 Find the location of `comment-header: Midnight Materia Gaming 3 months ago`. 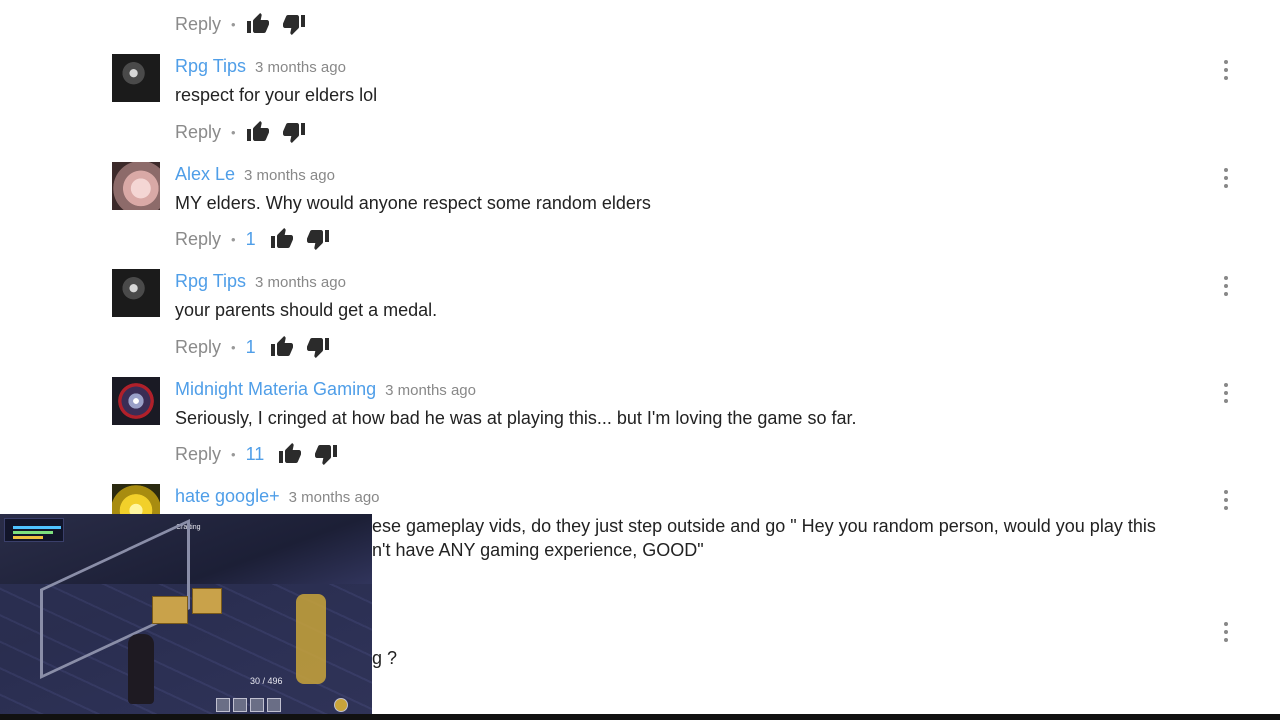

comment-header: Midnight Materia Gaming 3 months ago is located at coordinates (325, 389).